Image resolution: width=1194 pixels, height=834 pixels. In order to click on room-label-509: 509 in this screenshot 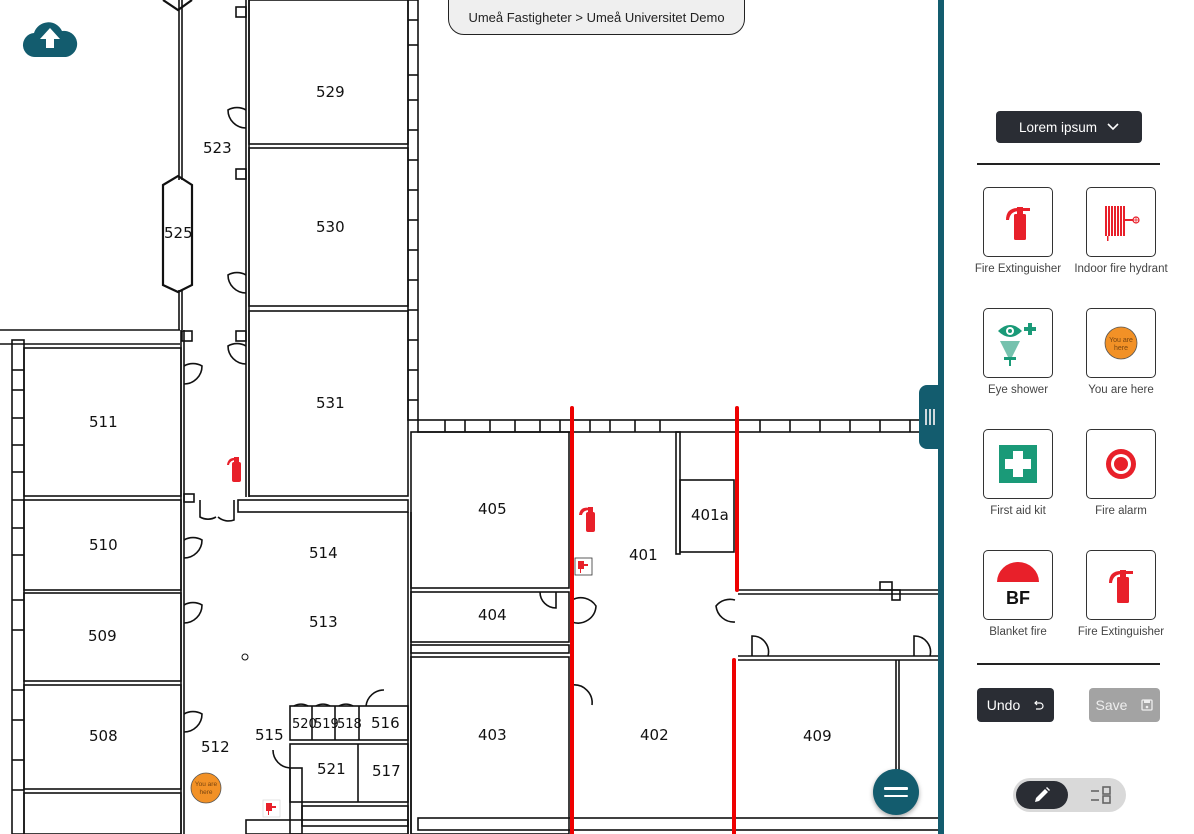, I will do `click(102, 636)`.